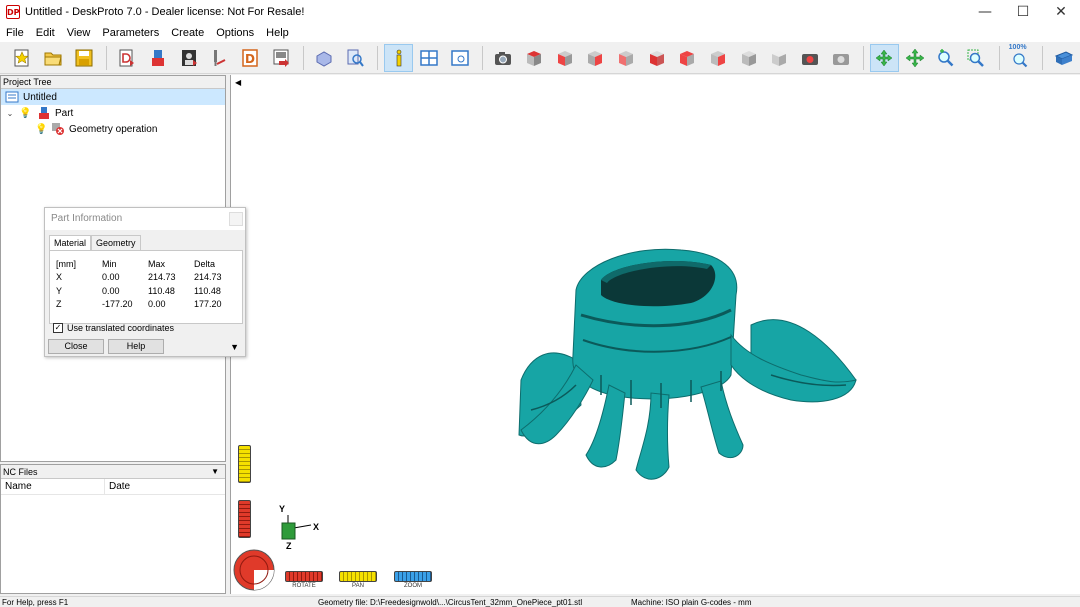 The width and height of the screenshot is (1080, 607). Describe the element at coordinates (165, 486) in the screenshot. I see `column-date: Date` at that location.